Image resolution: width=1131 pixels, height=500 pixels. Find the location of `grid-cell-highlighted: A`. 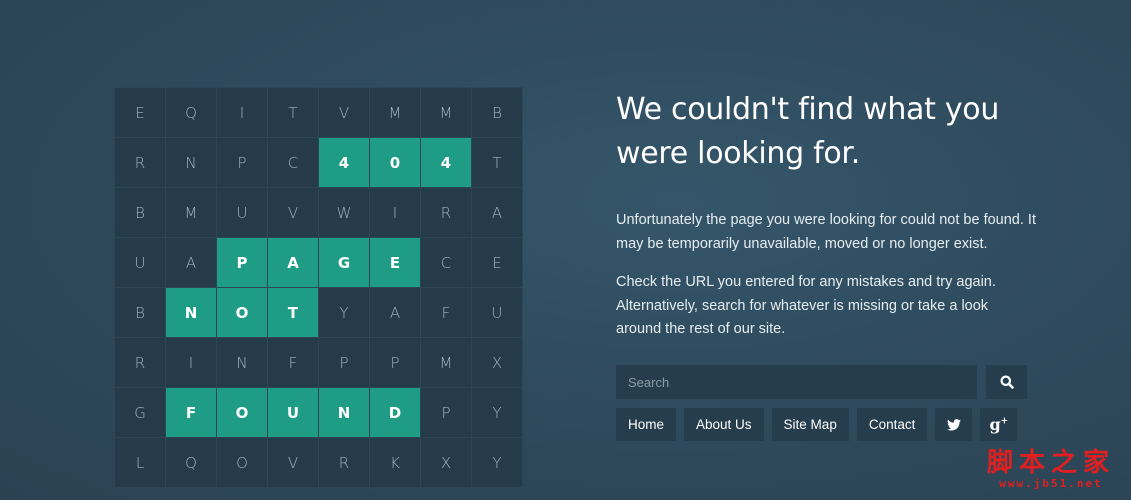

grid-cell-highlighted: A is located at coordinates (293, 262).